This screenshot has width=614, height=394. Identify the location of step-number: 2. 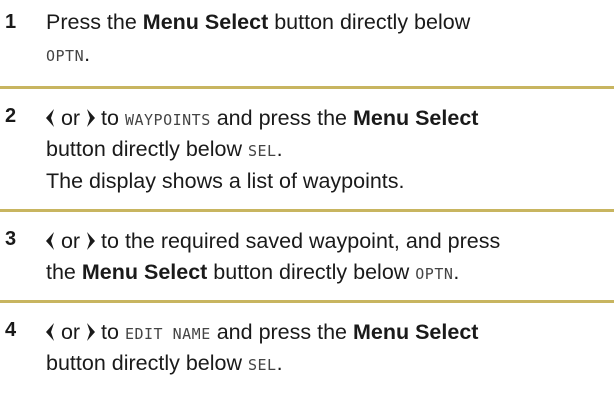
(11, 116).